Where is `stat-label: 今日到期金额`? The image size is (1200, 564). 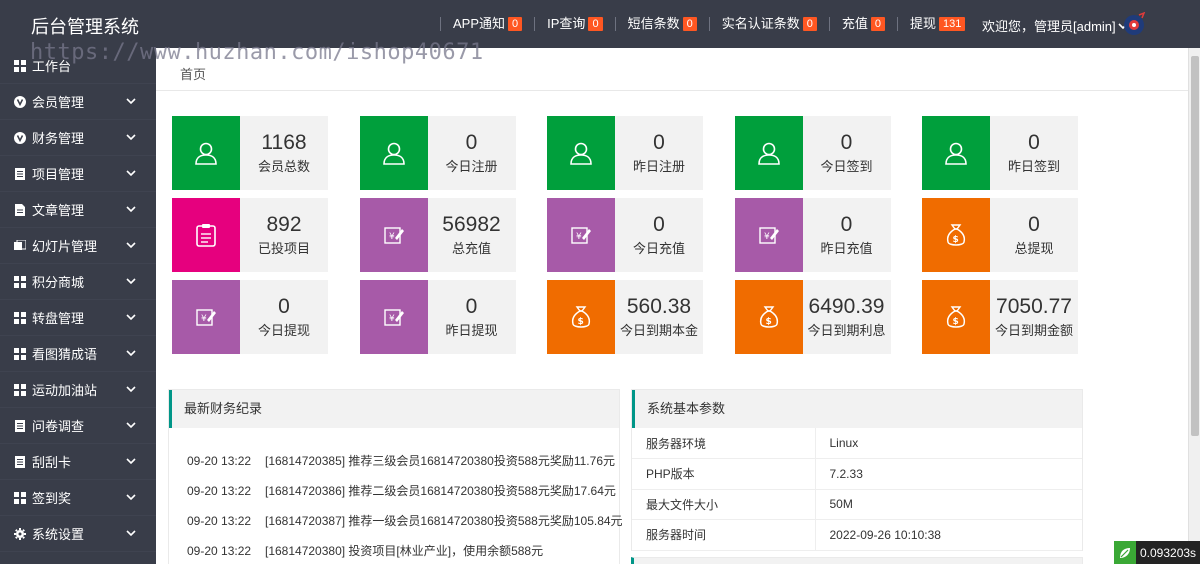 stat-label: 今日到期金额 is located at coordinates (1033, 330).